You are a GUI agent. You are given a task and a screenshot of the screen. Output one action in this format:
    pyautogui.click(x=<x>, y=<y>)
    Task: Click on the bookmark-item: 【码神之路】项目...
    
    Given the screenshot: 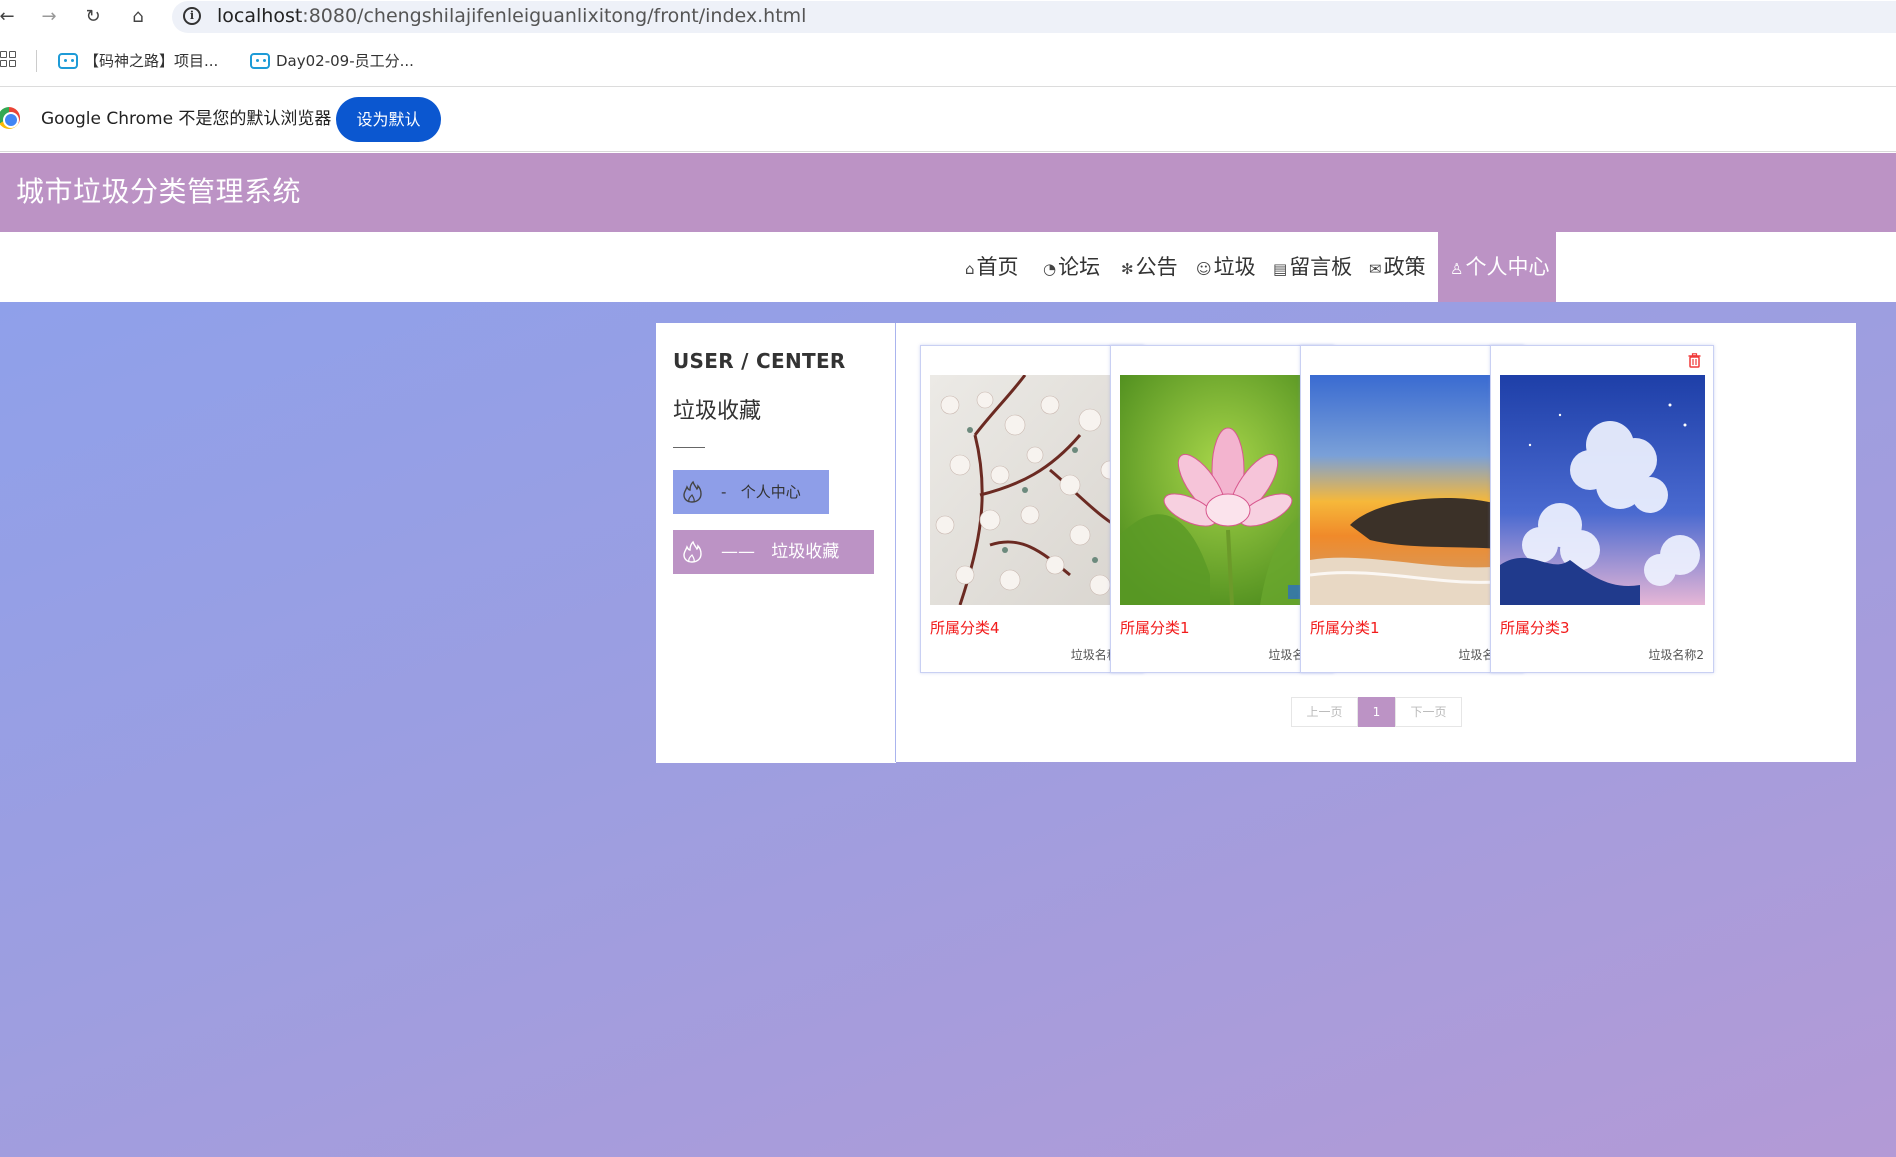 What is the action you would take?
    pyautogui.click(x=137, y=61)
    